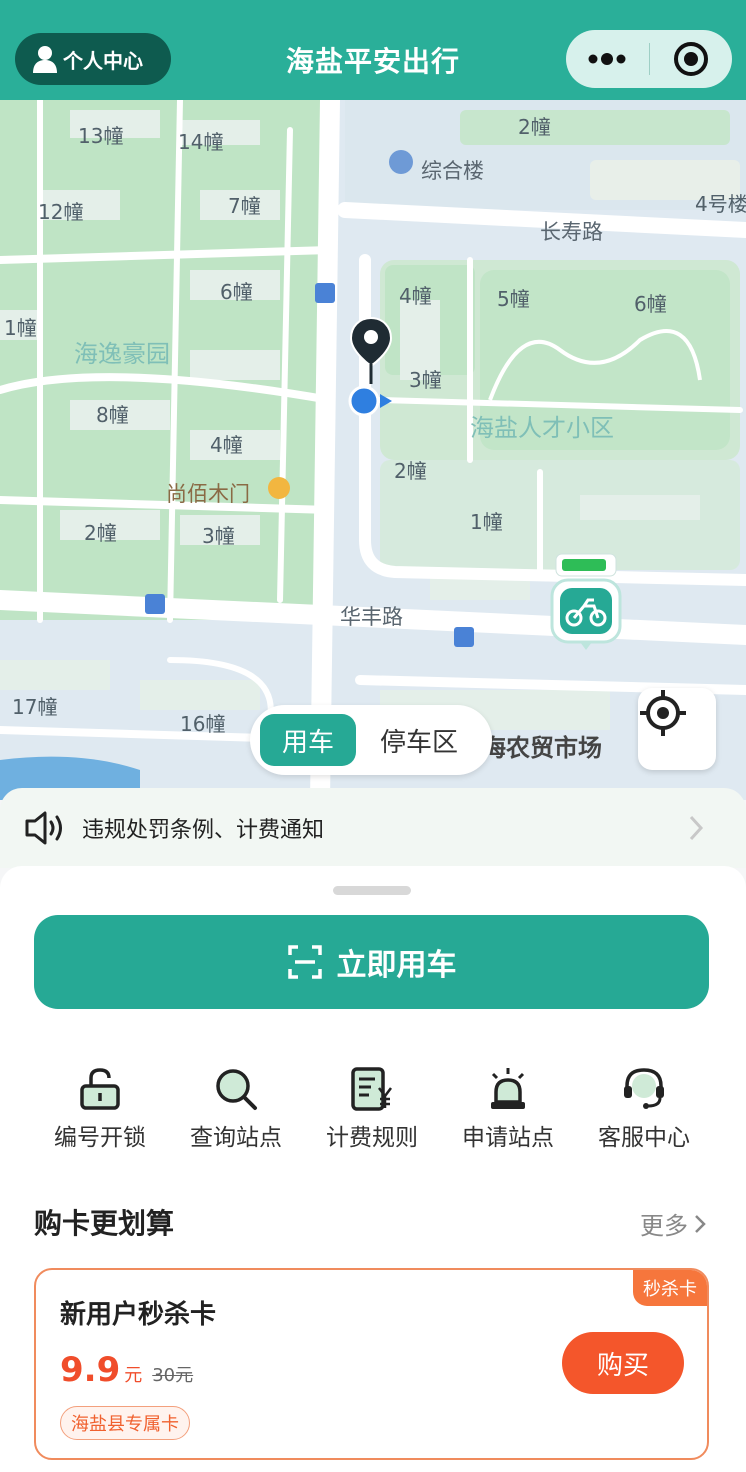  What do you see at coordinates (122, 354) in the screenshot?
I see `map-label-haiyi-haoyuan: 海逸豪园` at bounding box center [122, 354].